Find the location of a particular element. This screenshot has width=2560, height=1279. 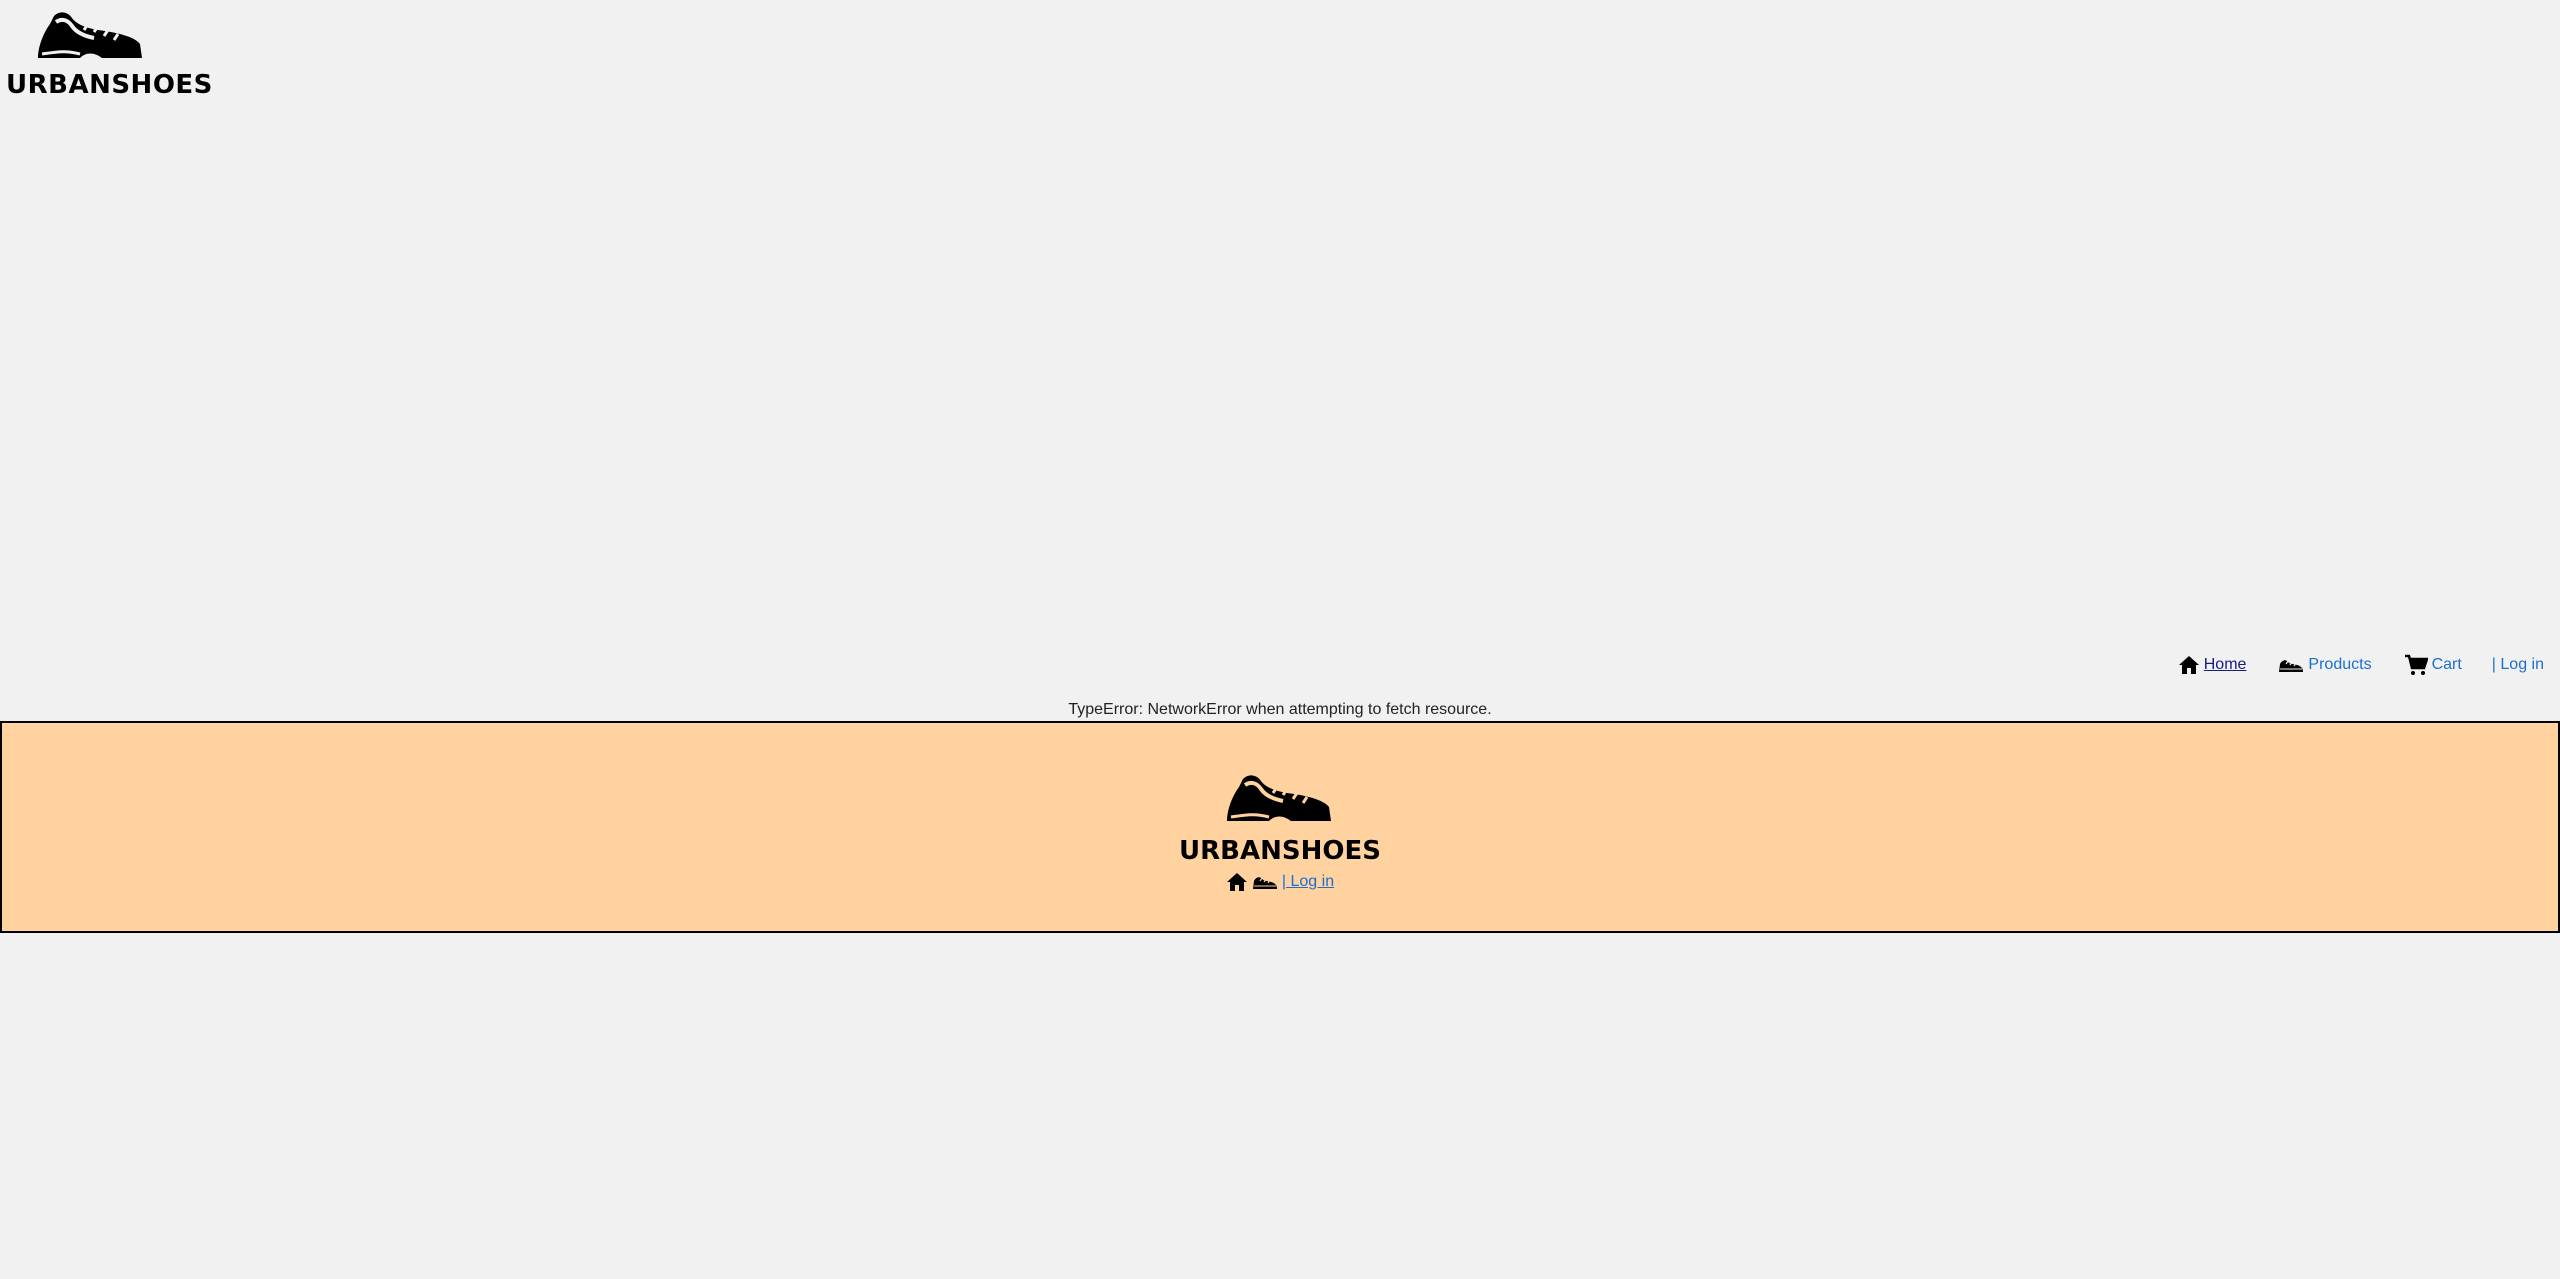

header-logo: URBANSHOES is located at coordinates (109, 53).